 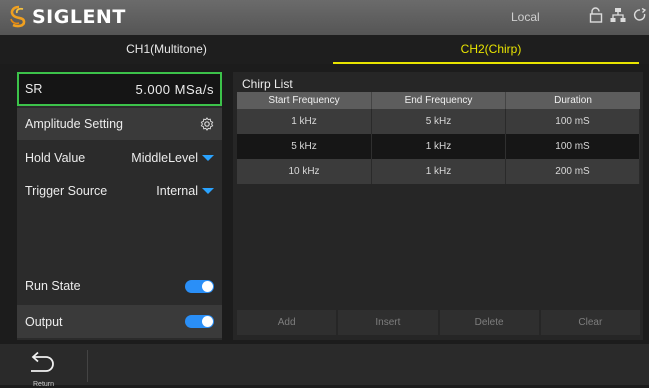 What do you see at coordinates (525, 17) in the screenshot?
I see `remote-status-text: Local` at bounding box center [525, 17].